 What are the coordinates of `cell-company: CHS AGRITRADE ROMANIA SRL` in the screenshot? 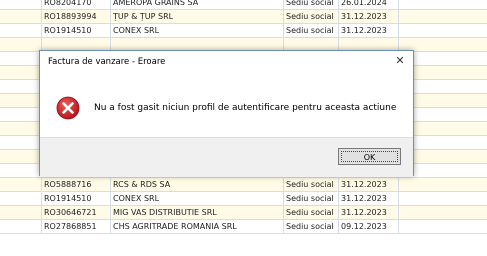 It's located at (196, 227).